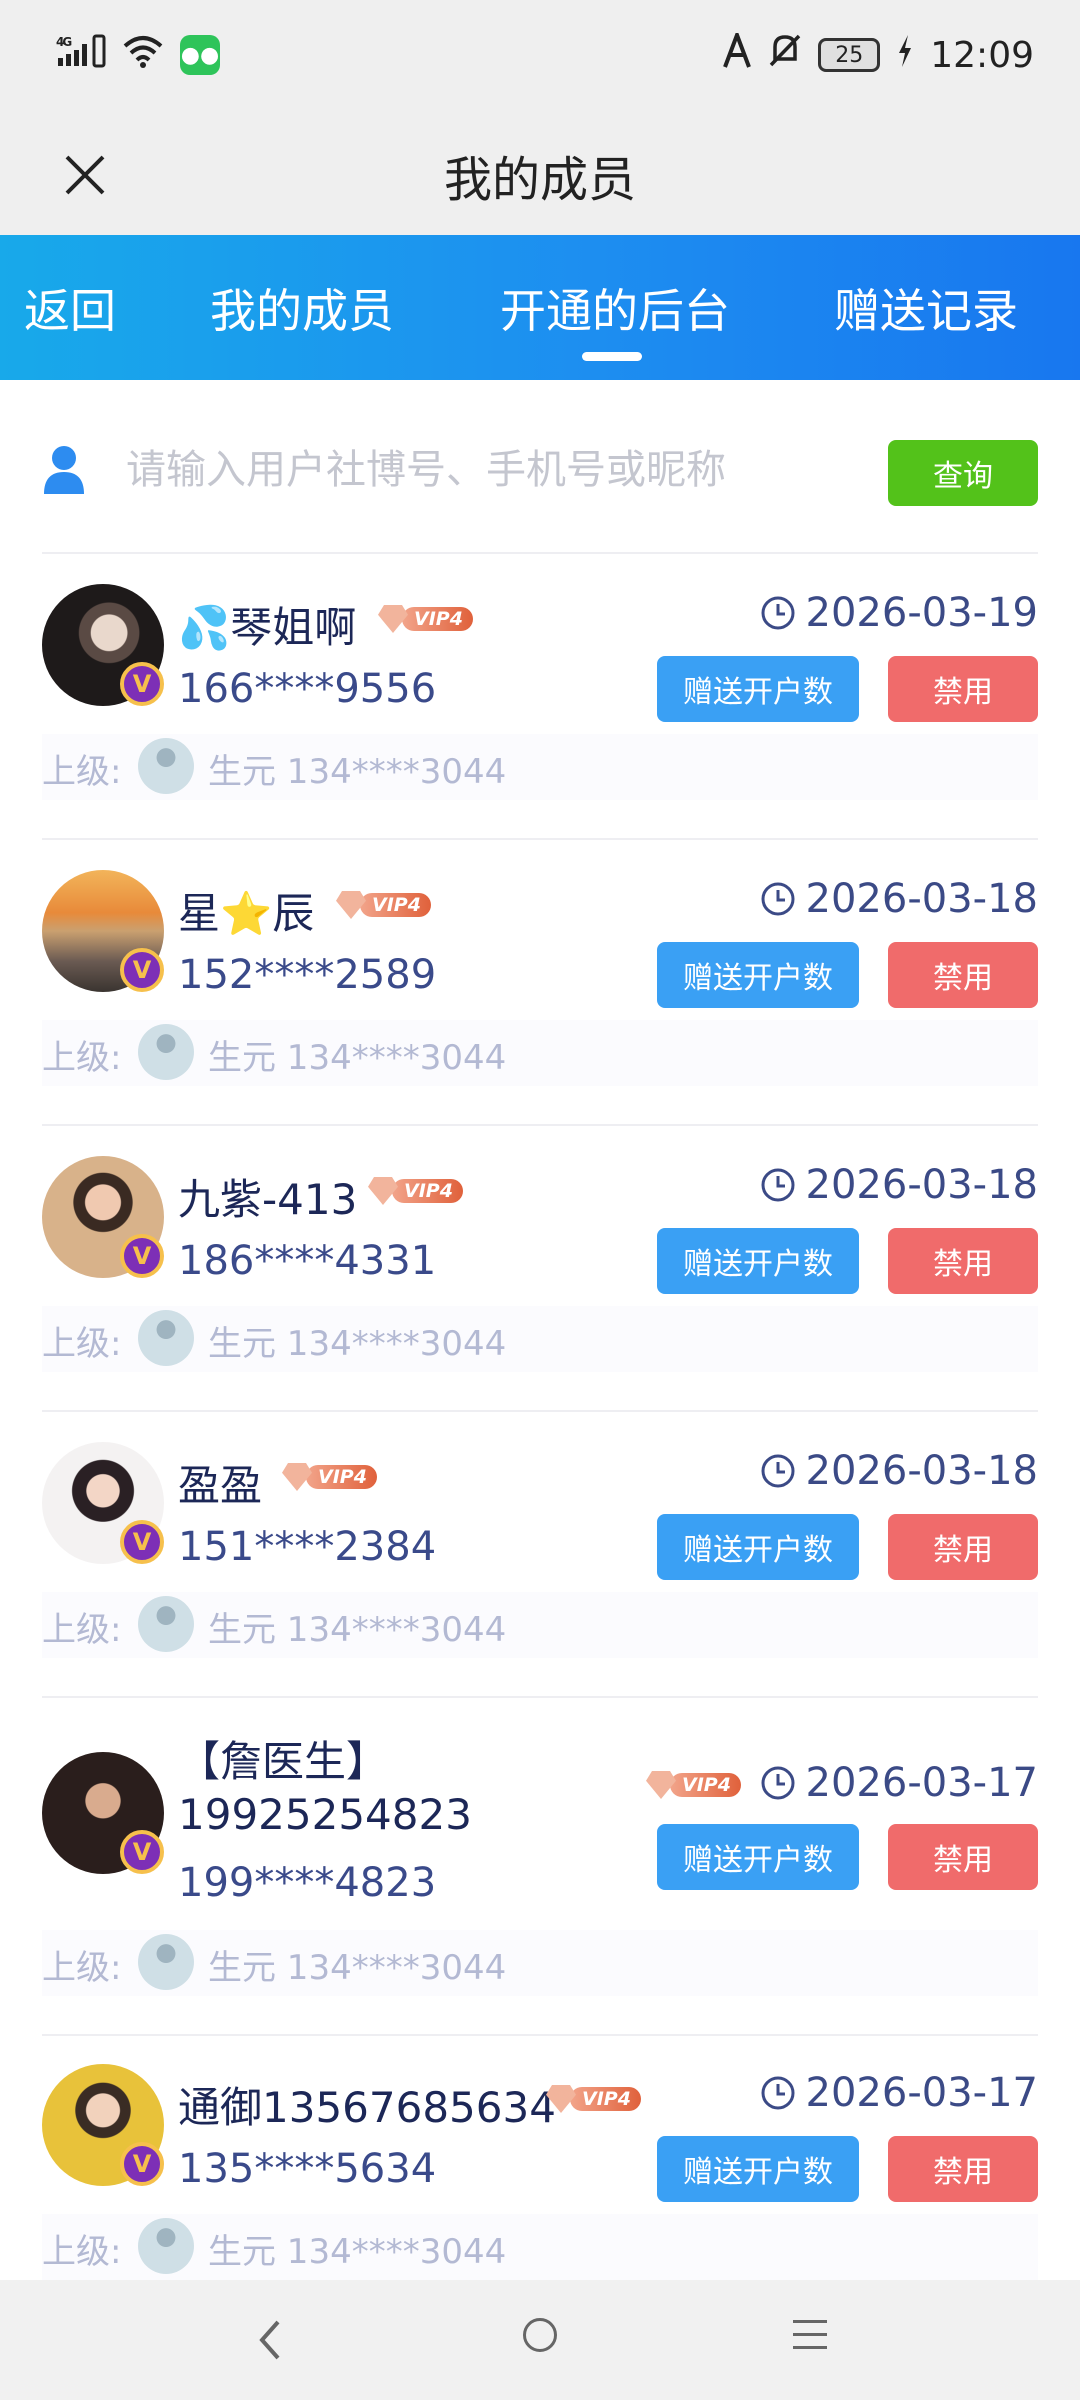  What do you see at coordinates (302, 308) in the screenshot?
I see `tab-members: 我的成员` at bounding box center [302, 308].